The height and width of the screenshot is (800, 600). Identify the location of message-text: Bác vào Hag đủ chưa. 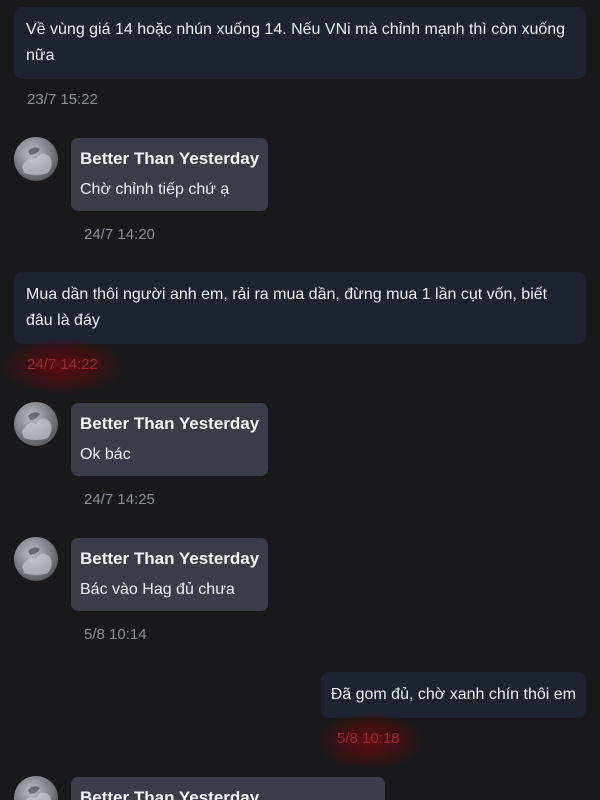
(157, 589).